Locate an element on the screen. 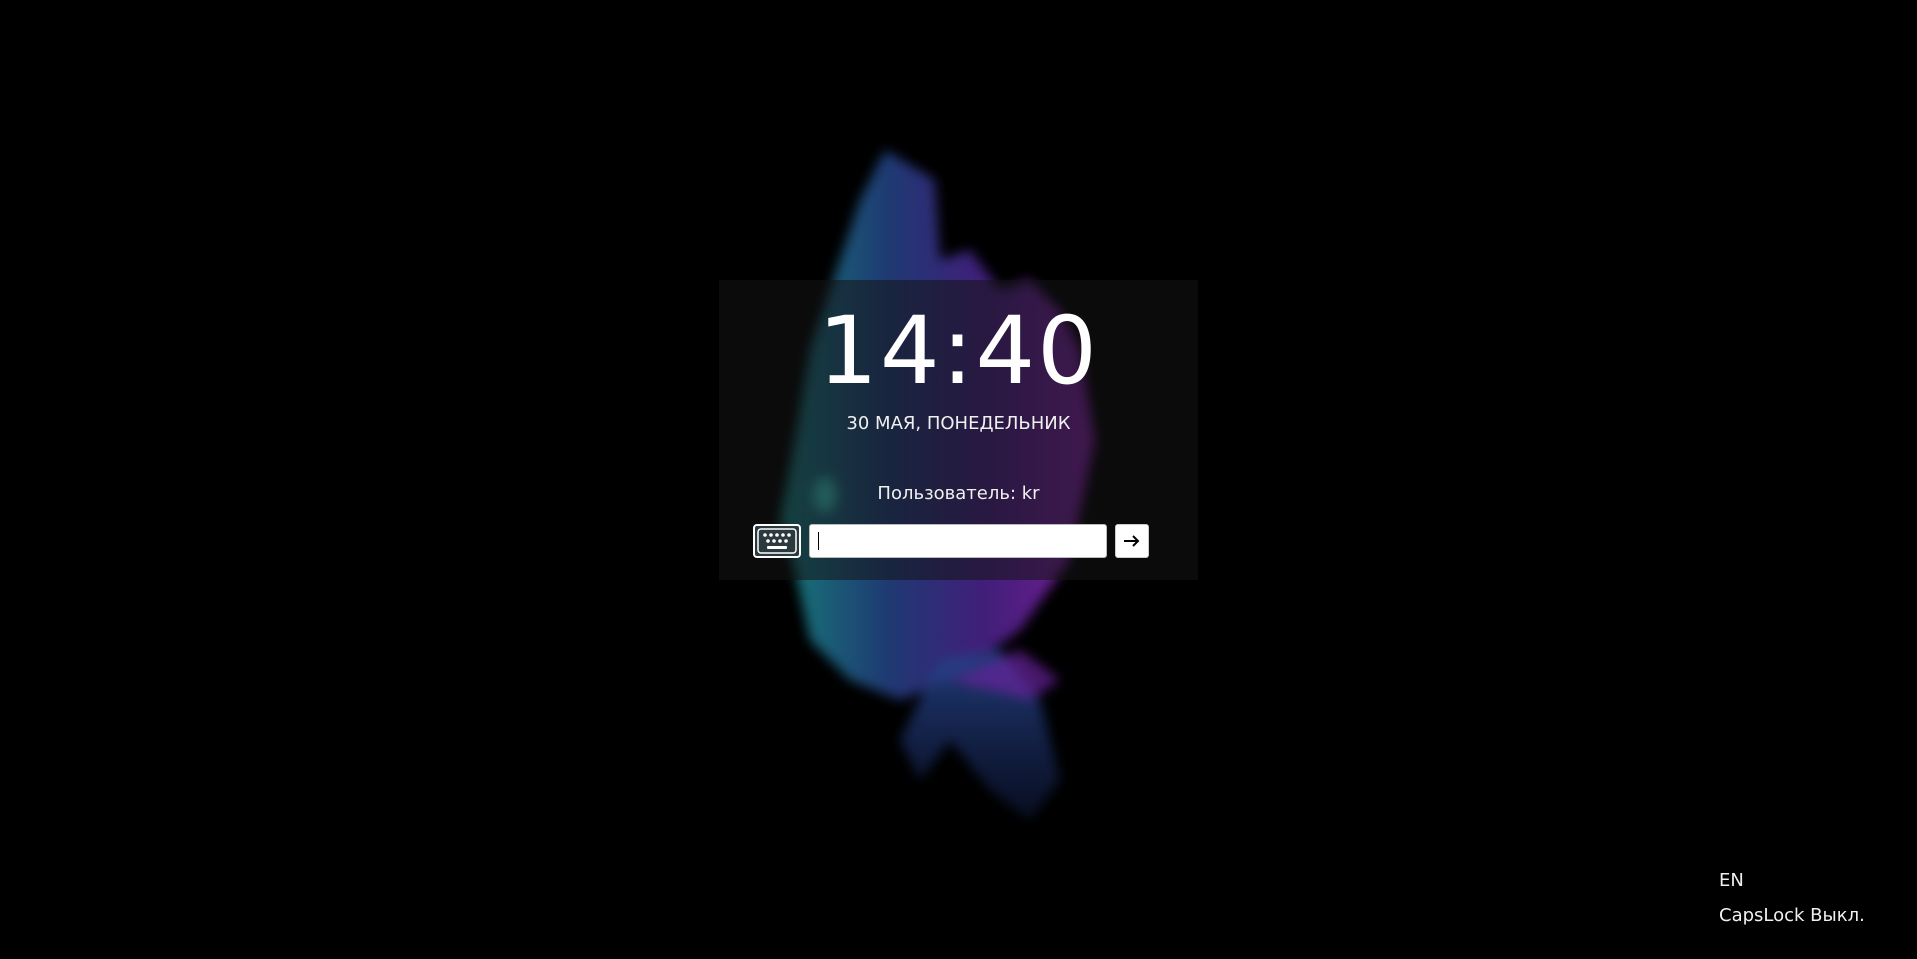 This screenshot has width=1917, height=959. password-row is located at coordinates (963, 542).